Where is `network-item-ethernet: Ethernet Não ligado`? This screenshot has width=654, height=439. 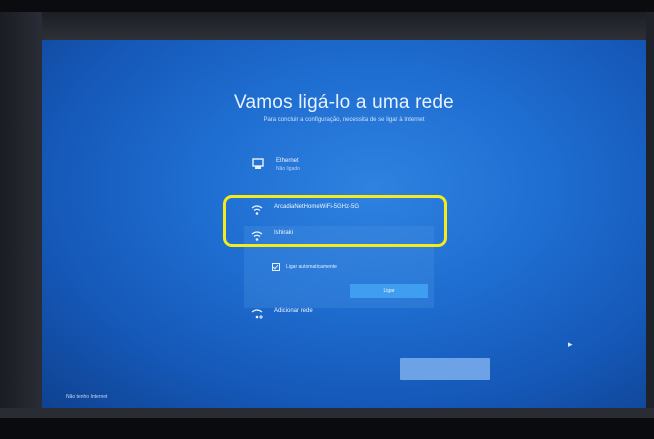
network-item-ethernet: Ethernet Não ligado is located at coordinates (276, 165).